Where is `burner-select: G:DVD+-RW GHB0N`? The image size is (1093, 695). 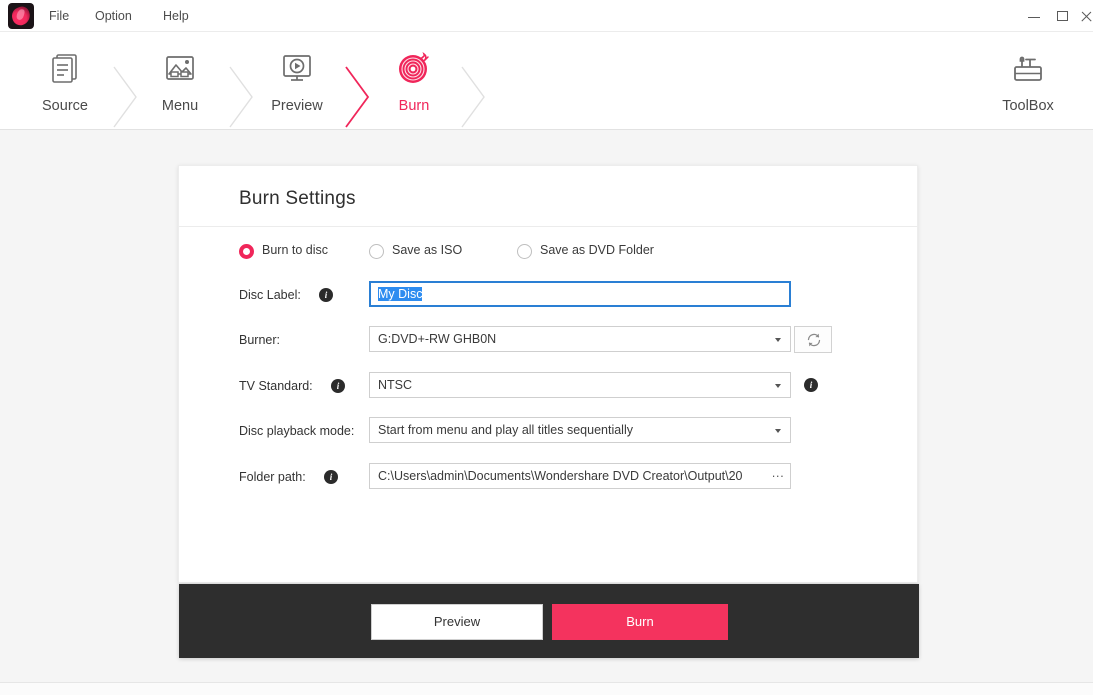
burner-select: G:DVD+-RW GHB0N is located at coordinates (580, 339).